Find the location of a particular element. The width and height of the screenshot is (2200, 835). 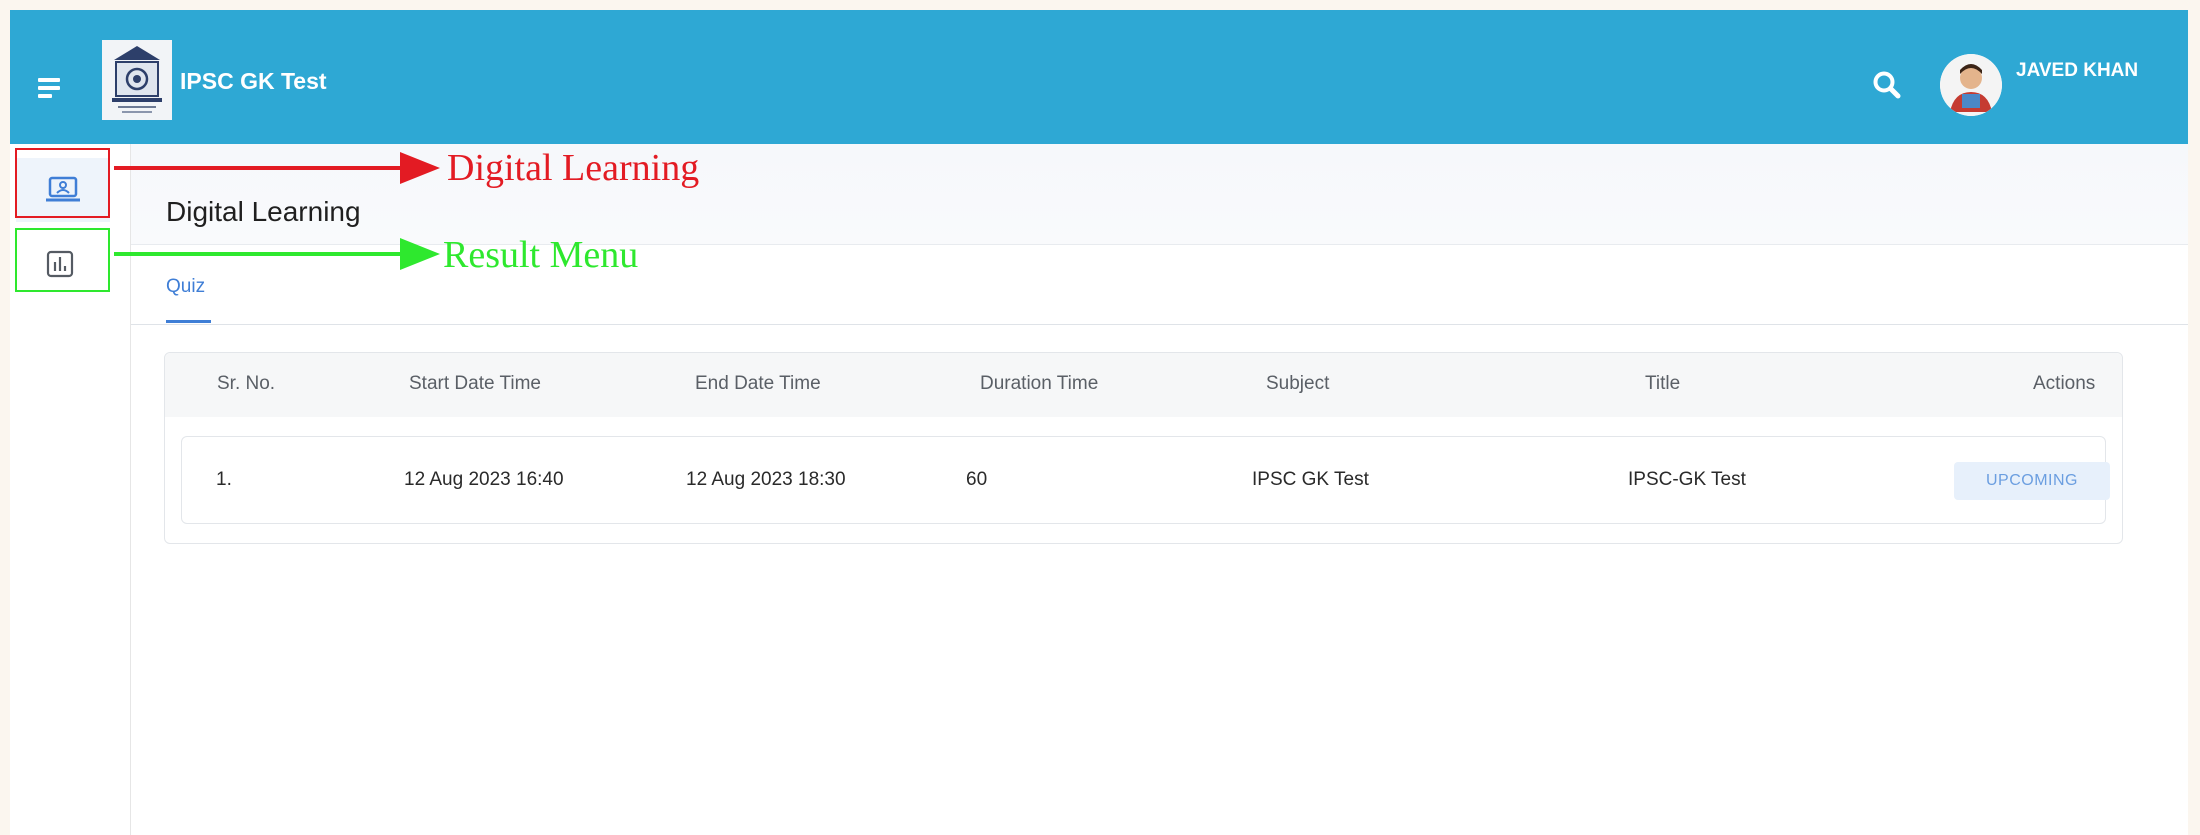

column-header-subject: Subject is located at coordinates (1298, 383).